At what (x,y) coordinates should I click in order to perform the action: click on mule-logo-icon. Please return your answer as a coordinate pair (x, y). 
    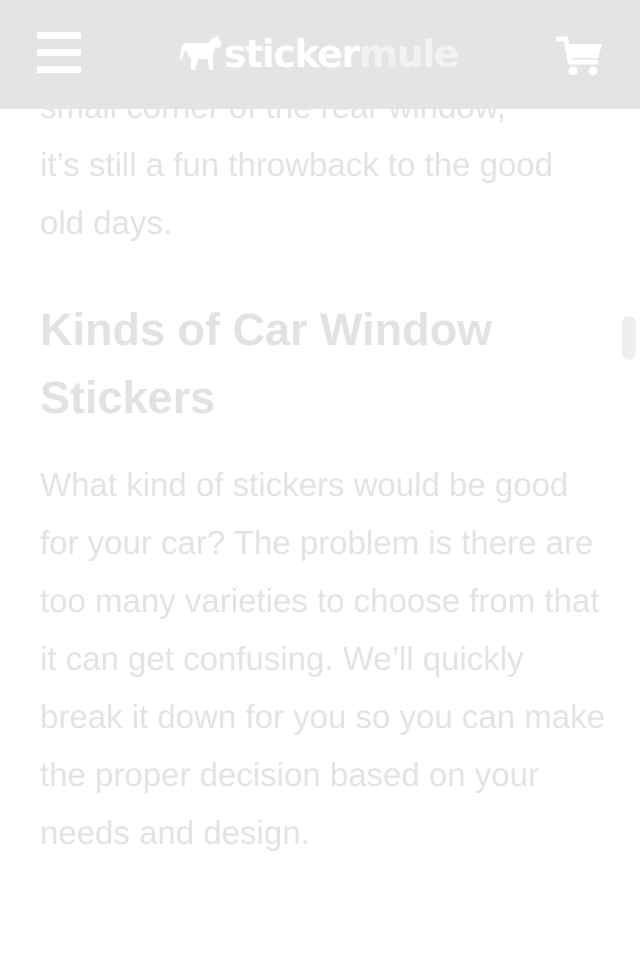
    Looking at the image, I should click on (201, 52).